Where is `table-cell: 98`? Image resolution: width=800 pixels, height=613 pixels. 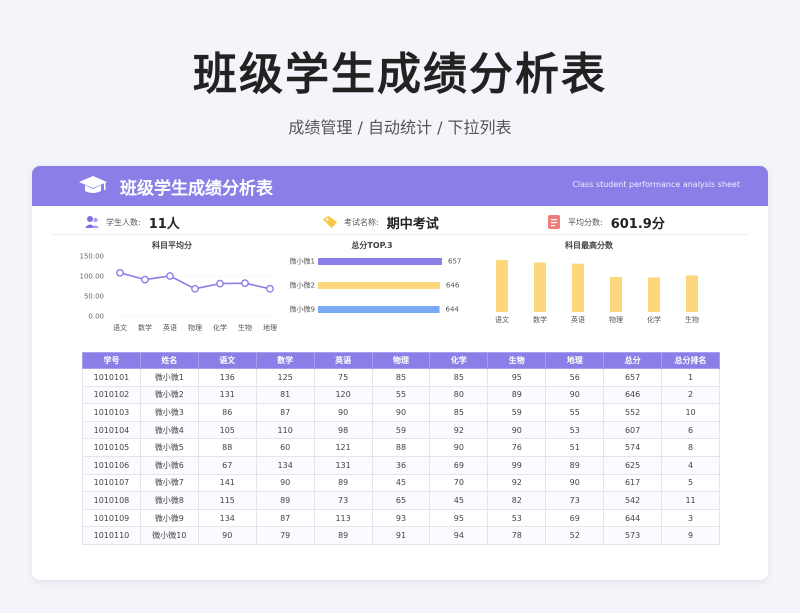
table-cell: 98 is located at coordinates (343, 430).